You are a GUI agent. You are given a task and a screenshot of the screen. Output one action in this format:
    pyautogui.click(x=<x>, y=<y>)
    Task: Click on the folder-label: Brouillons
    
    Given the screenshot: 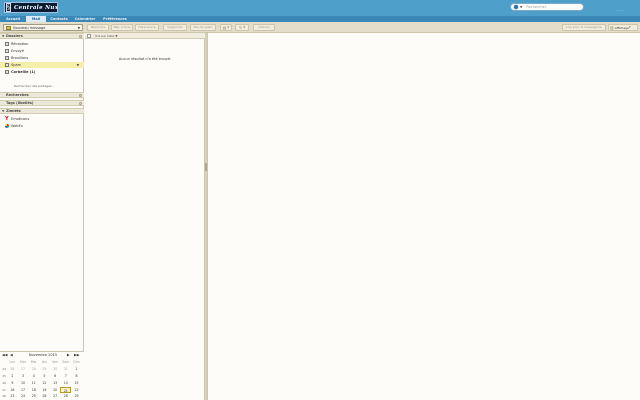 What is the action you would take?
    pyautogui.click(x=20, y=58)
    